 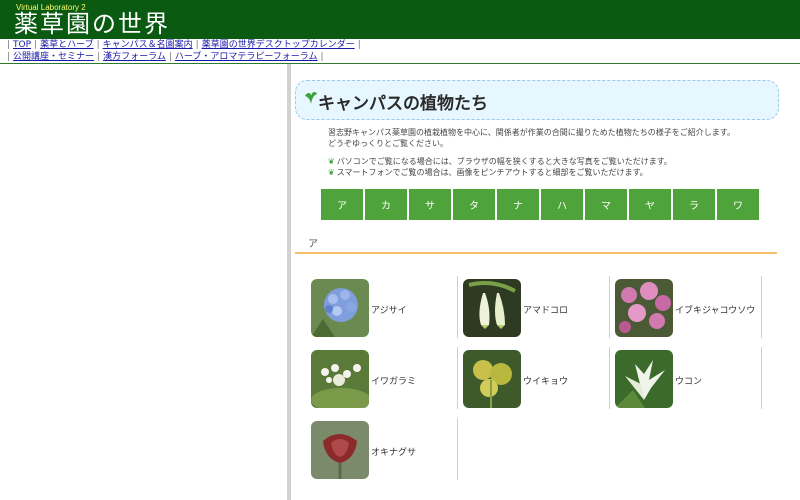 What do you see at coordinates (394, 453) in the screenshot?
I see `plant-name: オキナグサ` at bounding box center [394, 453].